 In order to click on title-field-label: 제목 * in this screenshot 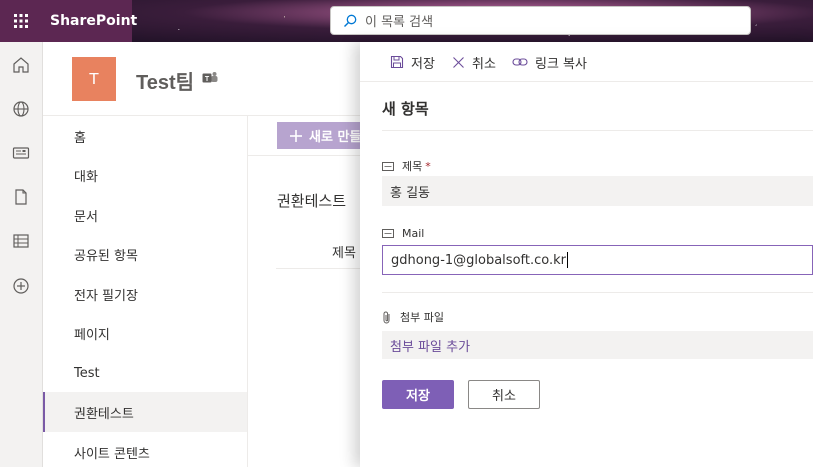, I will do `click(406, 166)`.